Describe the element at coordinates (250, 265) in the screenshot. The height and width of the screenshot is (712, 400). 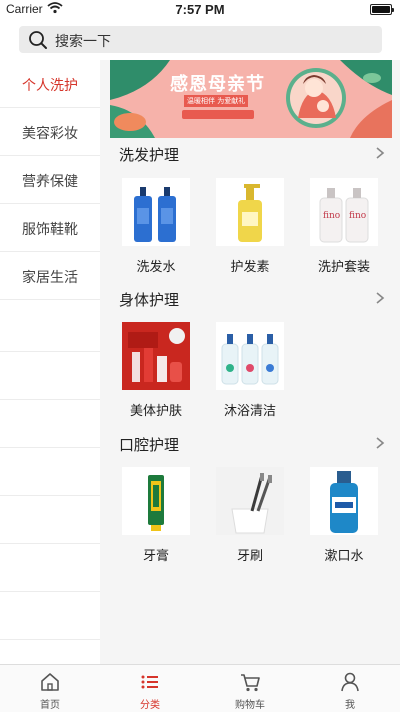
I see `product-name: 护发素` at that location.